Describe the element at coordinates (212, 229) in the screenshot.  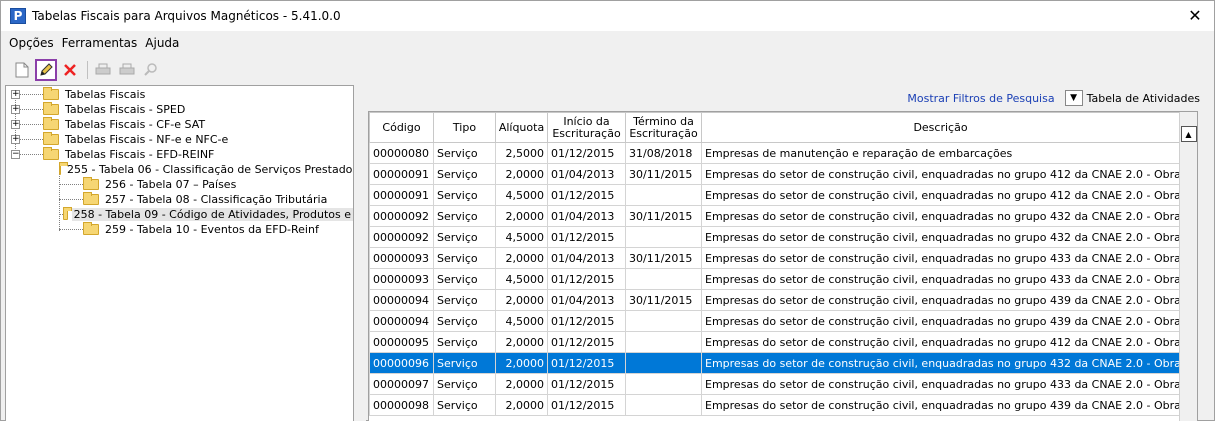
I see `tree-node-label: 259 - Tabela 10 - Eventos da EFD-Reinf` at that location.